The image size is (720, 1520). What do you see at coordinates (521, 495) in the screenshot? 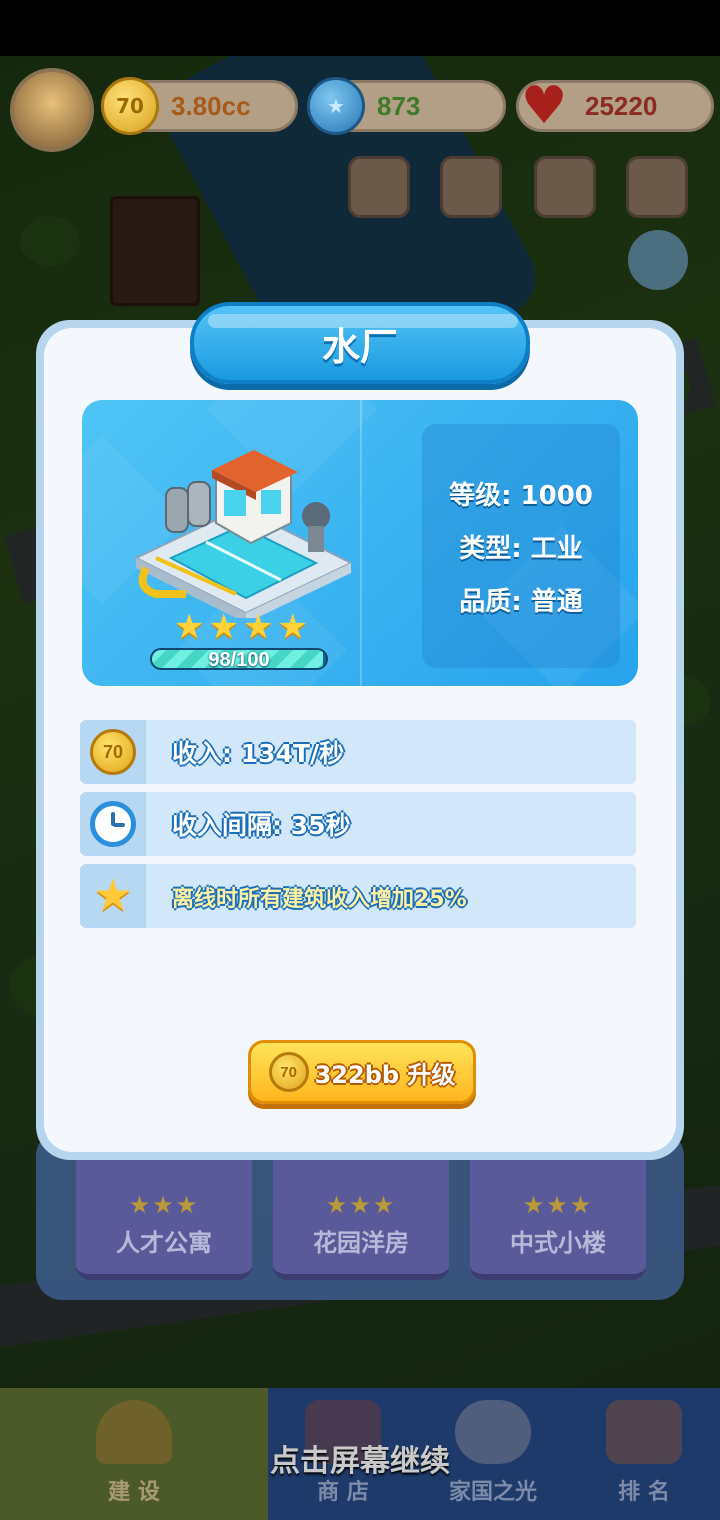
I see `level-stat: 等级: 1000` at bounding box center [521, 495].